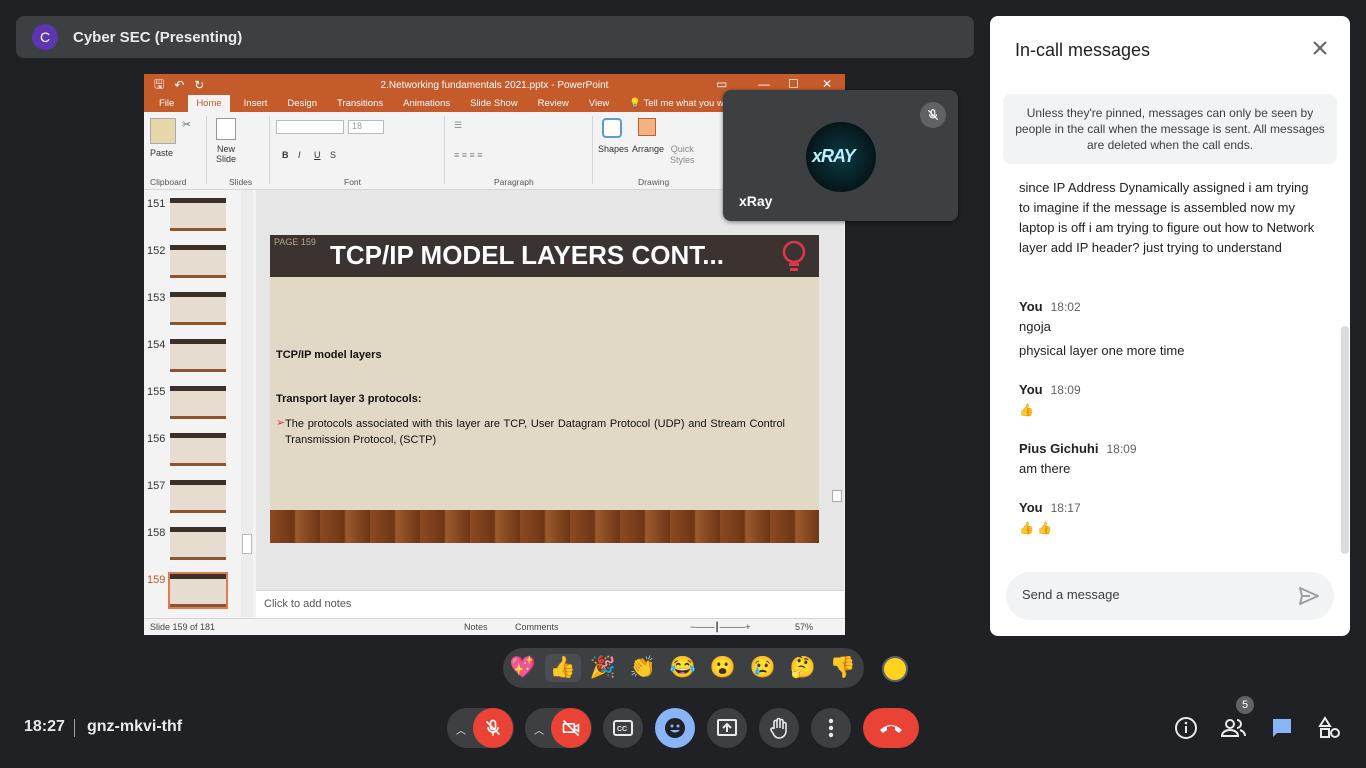 Image resolution: width=1366 pixels, height=768 pixels. What do you see at coordinates (156, 580) in the screenshot?
I see `thumb-number-selected: 159` at bounding box center [156, 580].